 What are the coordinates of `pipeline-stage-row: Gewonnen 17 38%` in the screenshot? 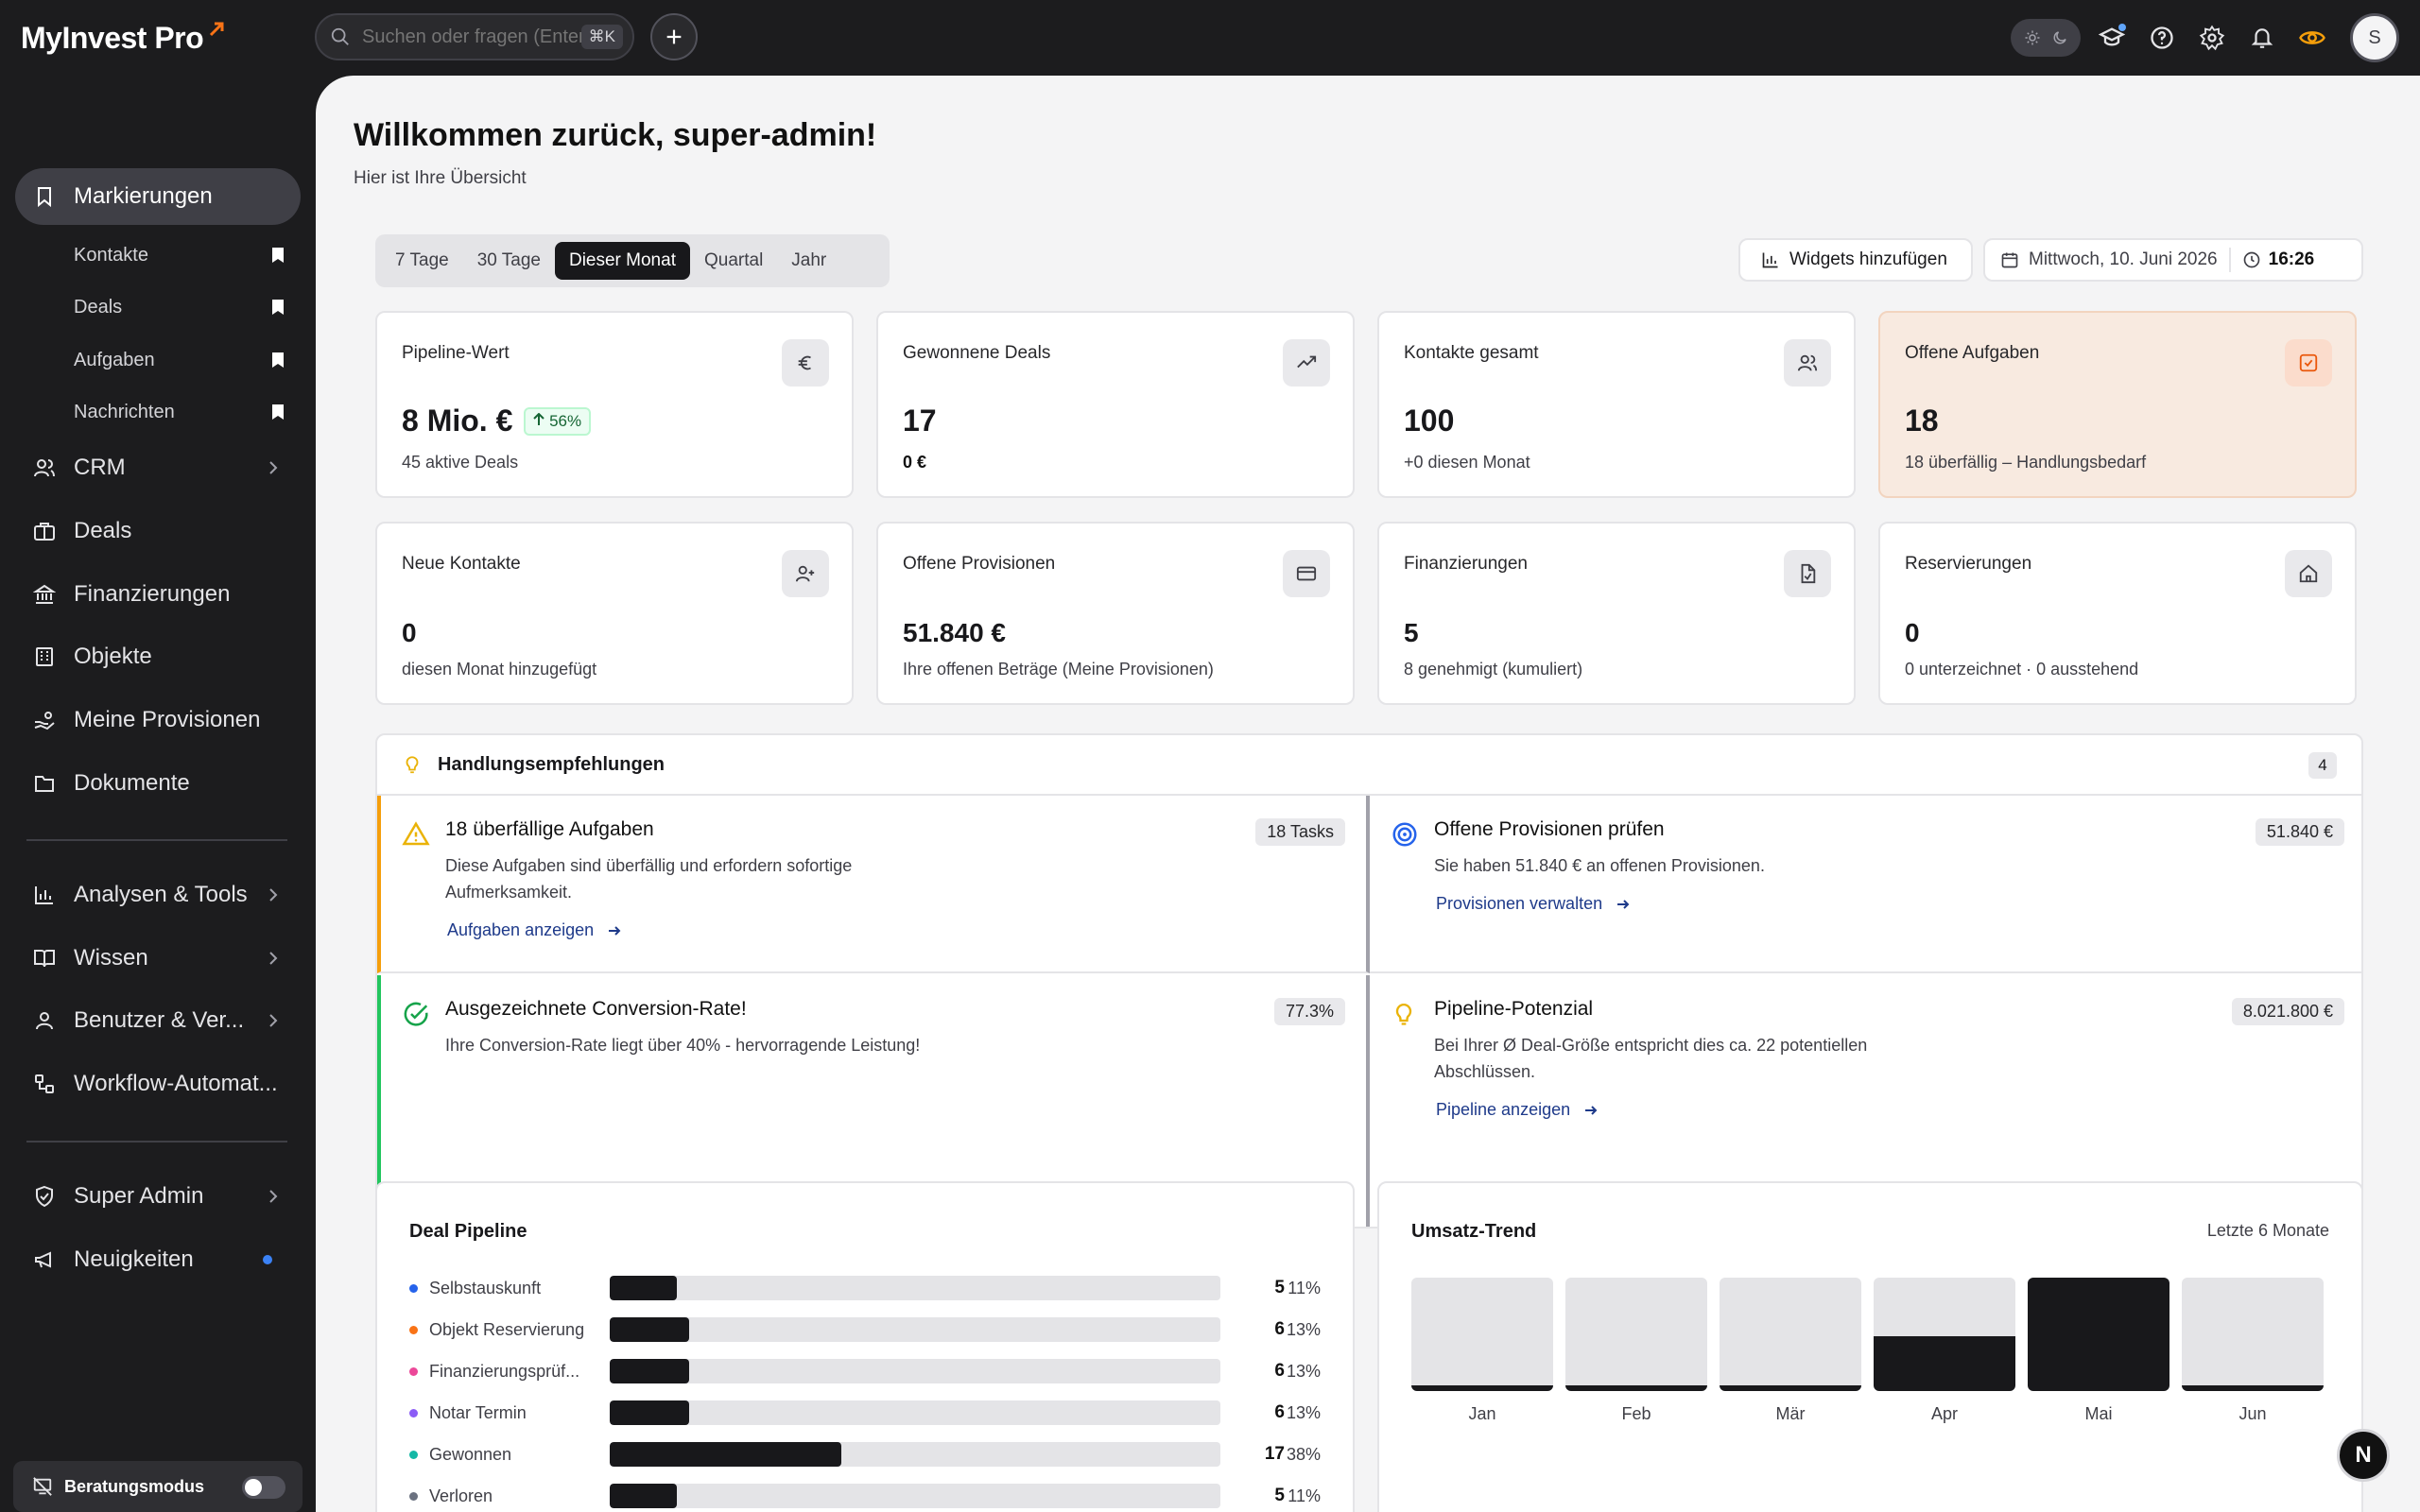 It's located at (865, 1454).